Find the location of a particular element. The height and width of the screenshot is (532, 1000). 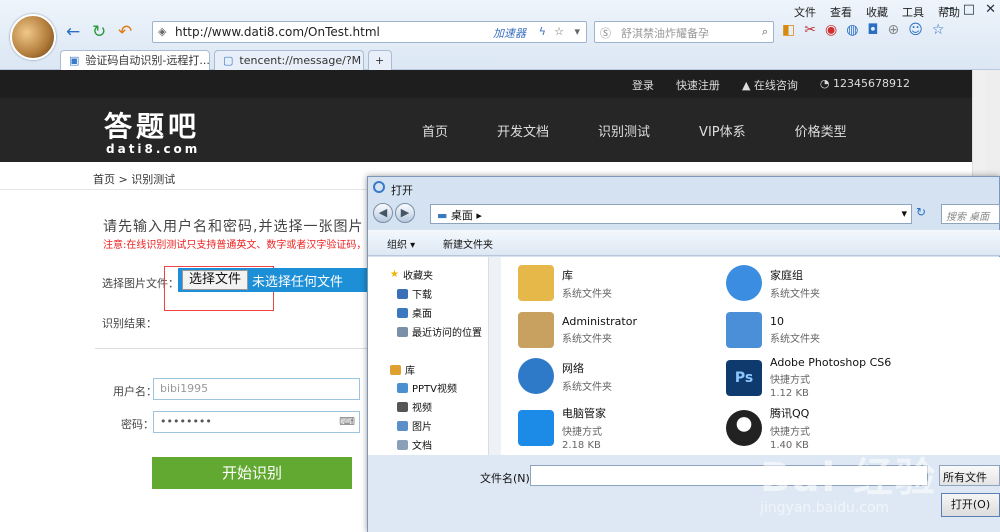

file-type: 系统文件夹 is located at coordinates (587, 294).